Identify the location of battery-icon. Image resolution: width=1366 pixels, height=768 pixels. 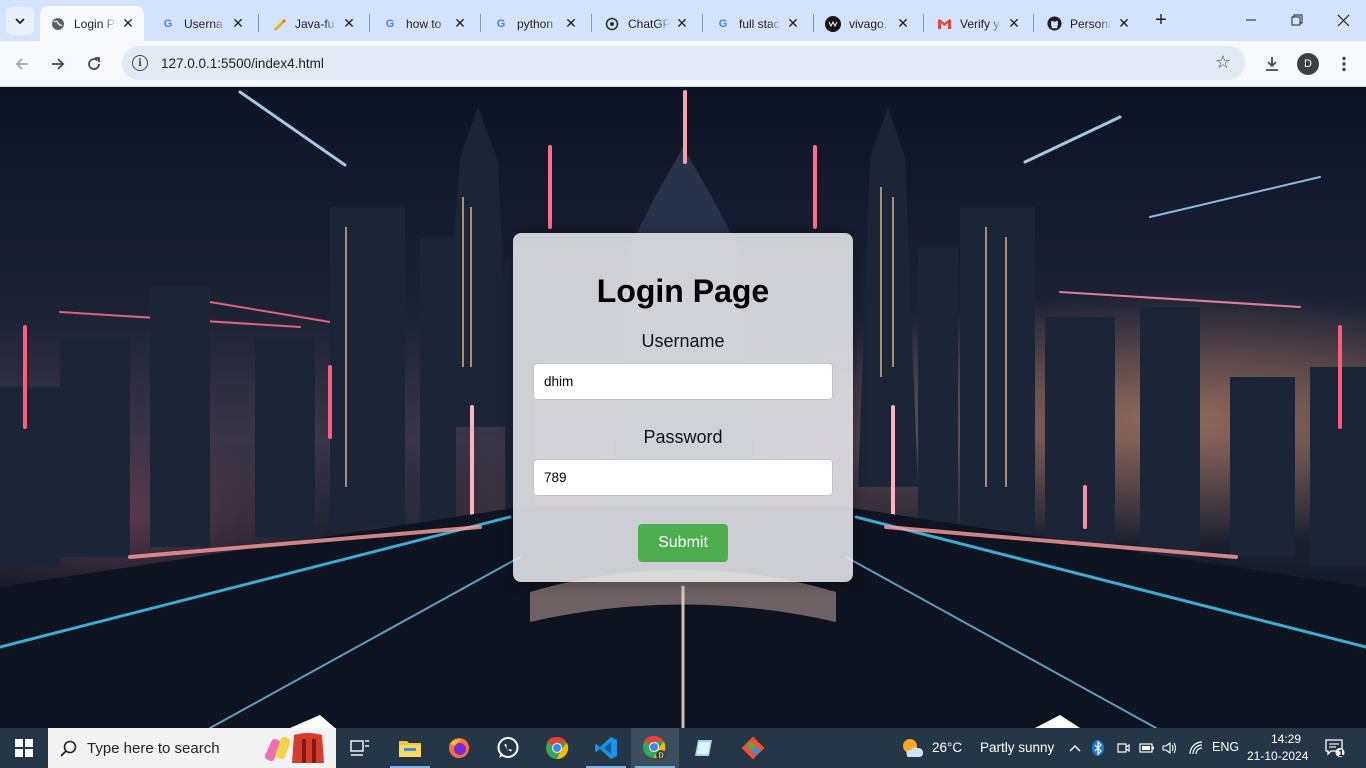
(1147, 748).